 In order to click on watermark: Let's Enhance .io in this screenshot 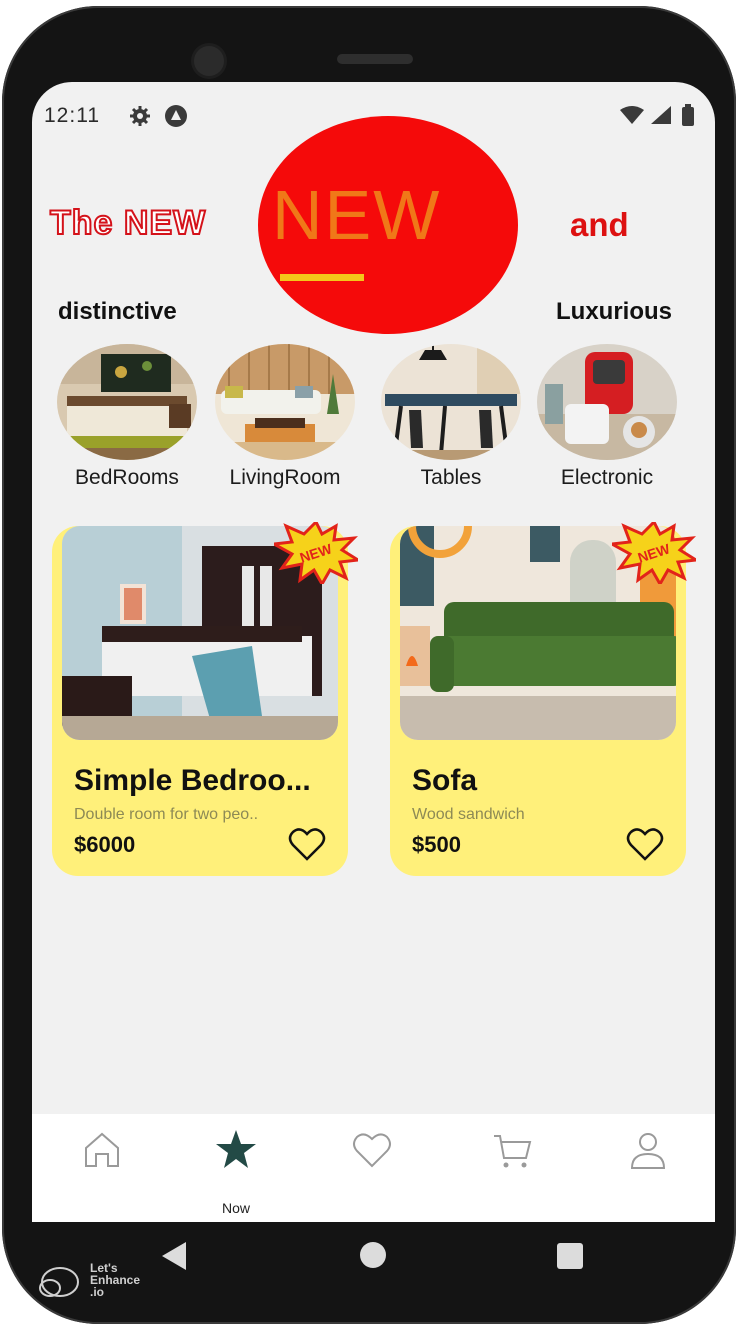, I will do `click(89, 1284)`.